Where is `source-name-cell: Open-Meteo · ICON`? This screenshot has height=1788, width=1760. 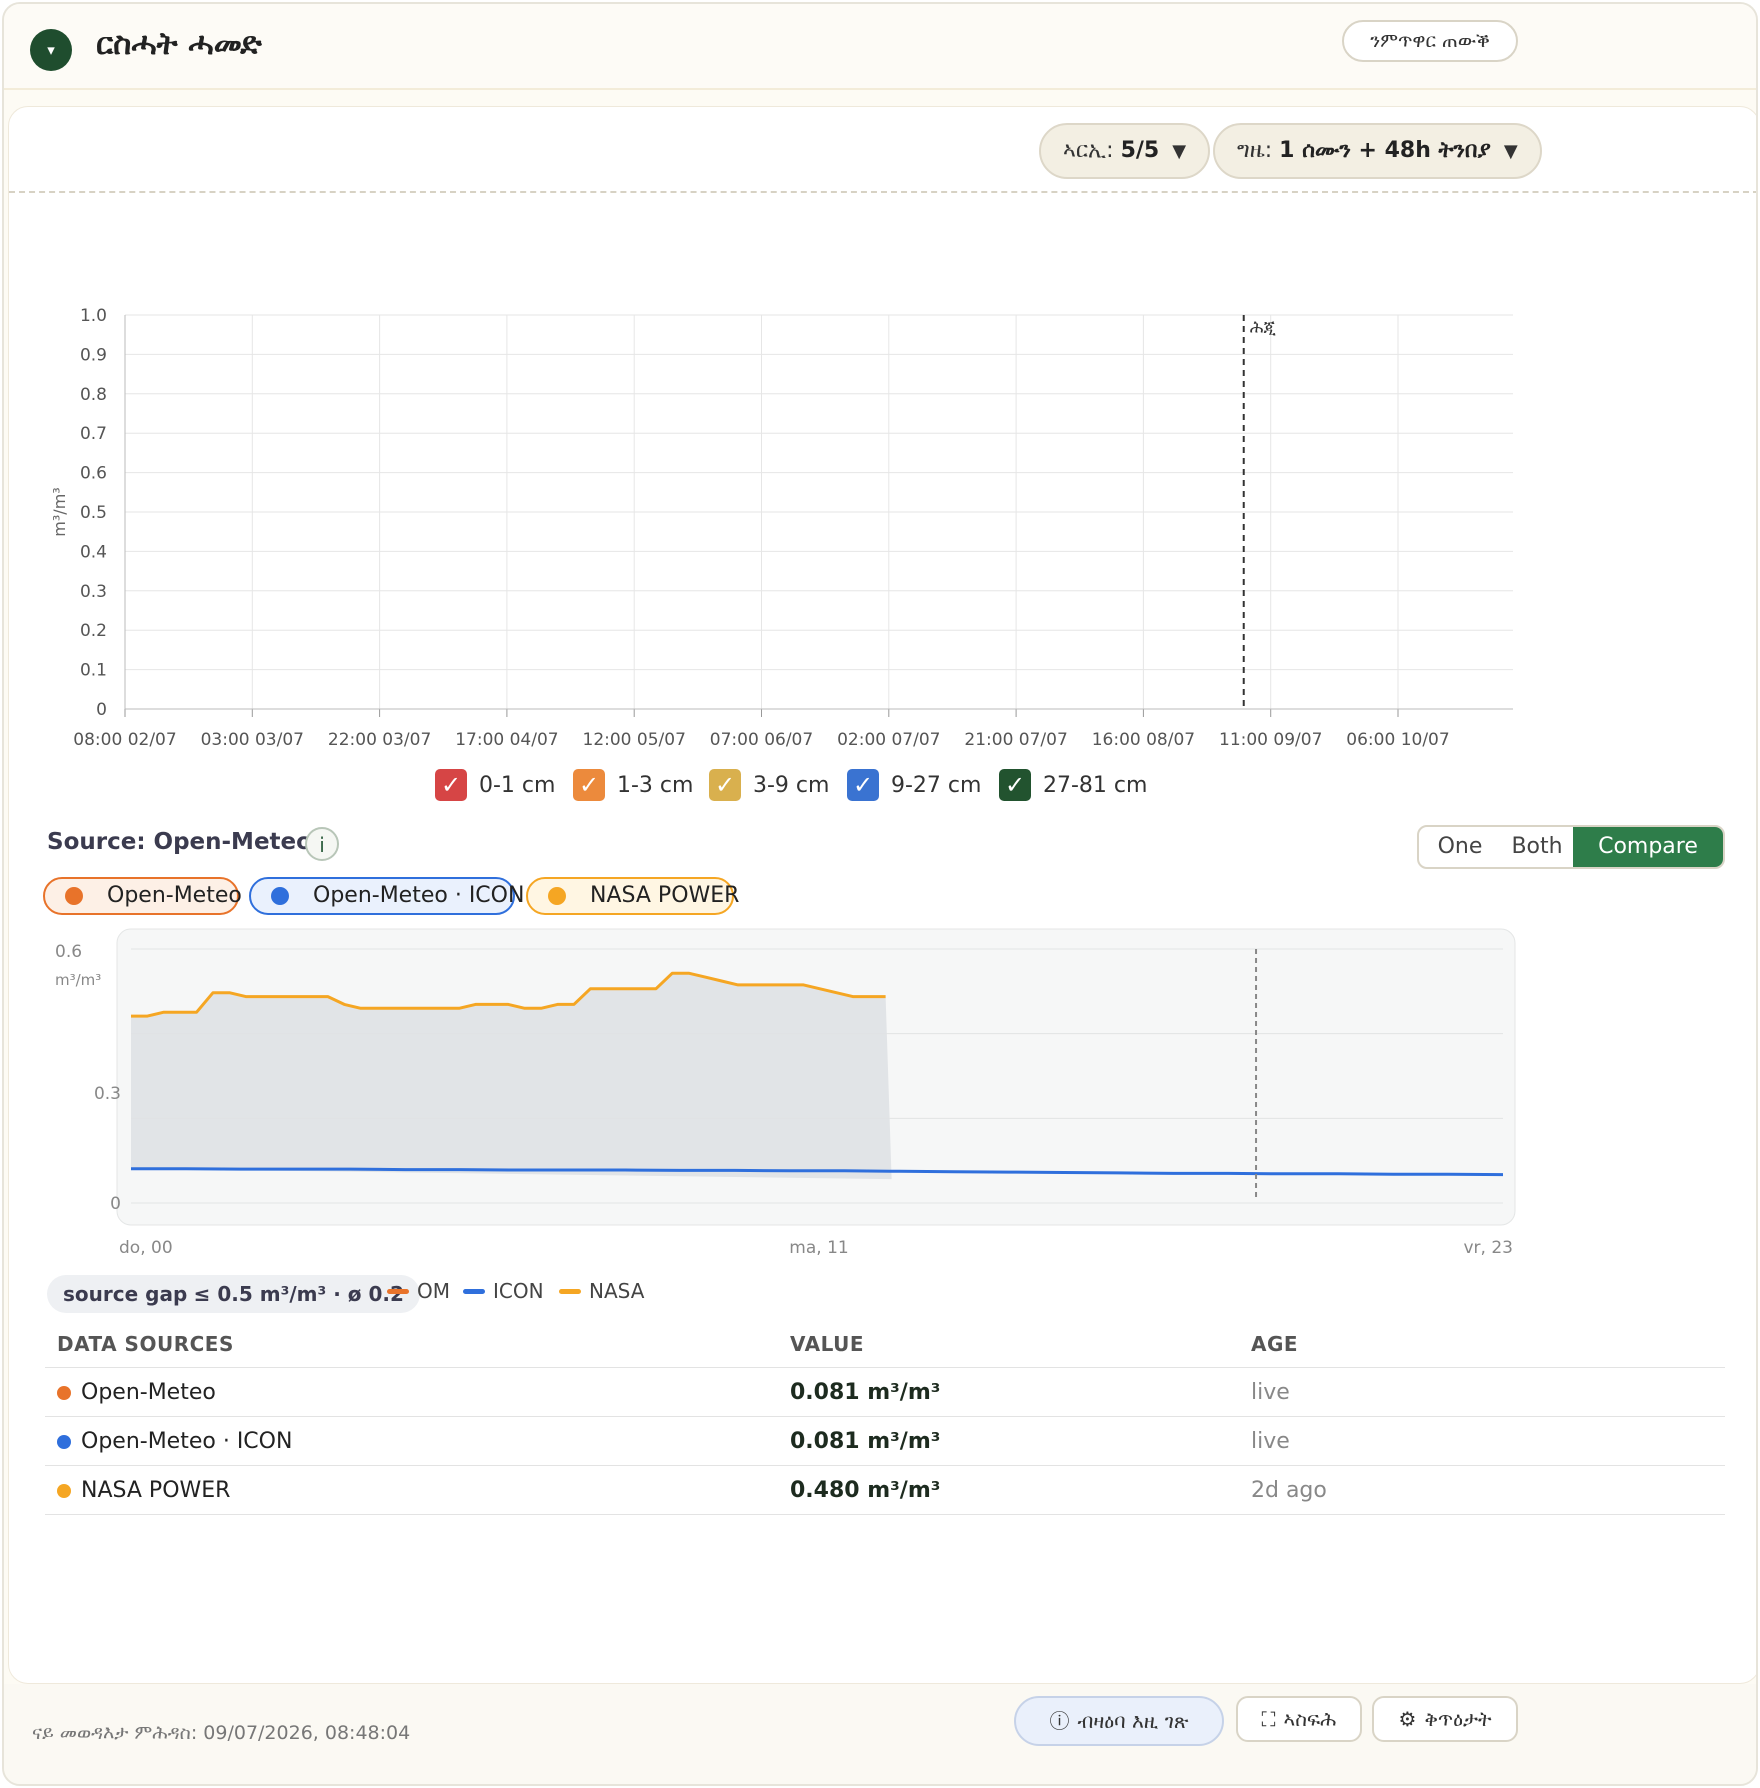
source-name-cell: Open-Meteo · ICON is located at coordinates (411, 1441).